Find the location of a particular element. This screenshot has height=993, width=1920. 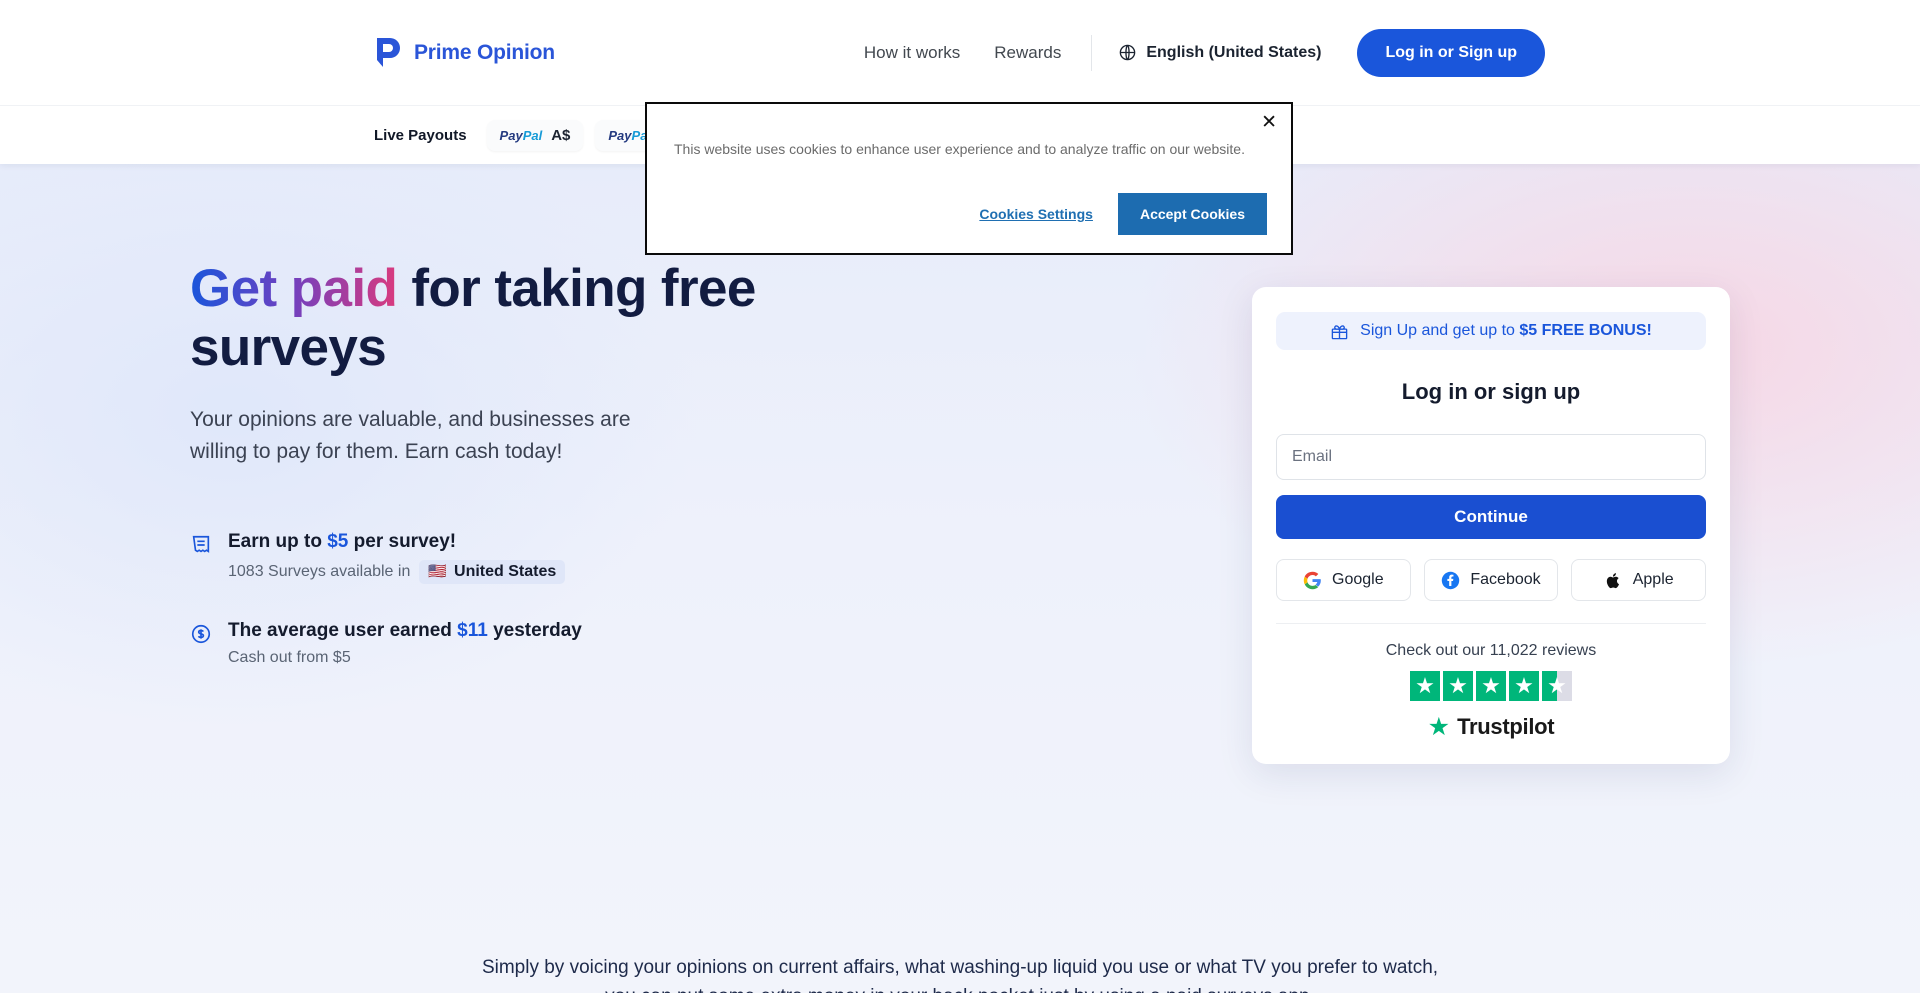

globe-icon is located at coordinates (1128, 52).